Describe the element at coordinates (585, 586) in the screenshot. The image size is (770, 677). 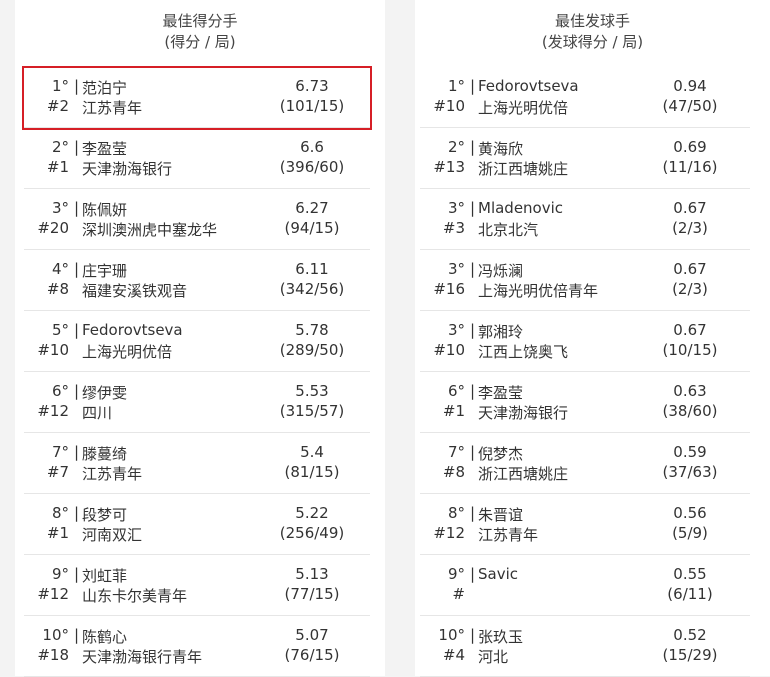
I see `player-row: 9° # | Savic 0.55 (6/11)` at that location.